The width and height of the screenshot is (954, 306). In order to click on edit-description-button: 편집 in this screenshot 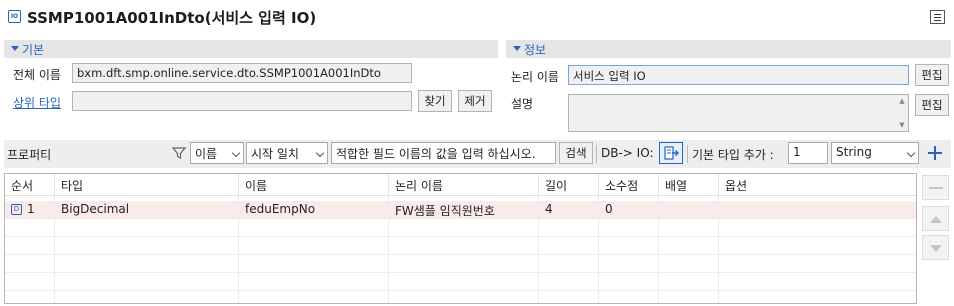, I will do `click(932, 105)`.